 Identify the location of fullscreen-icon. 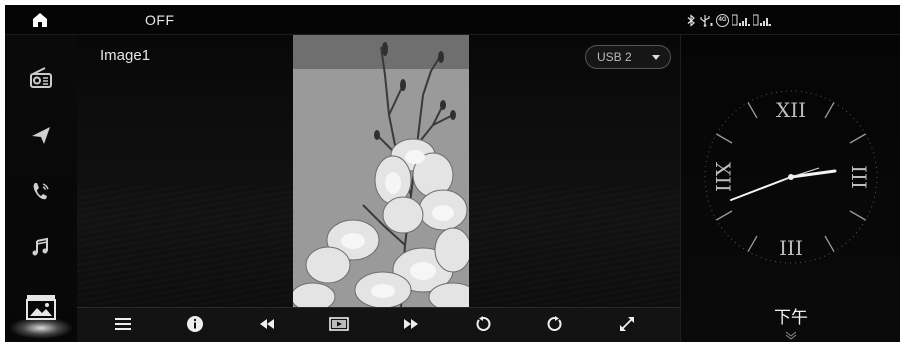
(627, 326).